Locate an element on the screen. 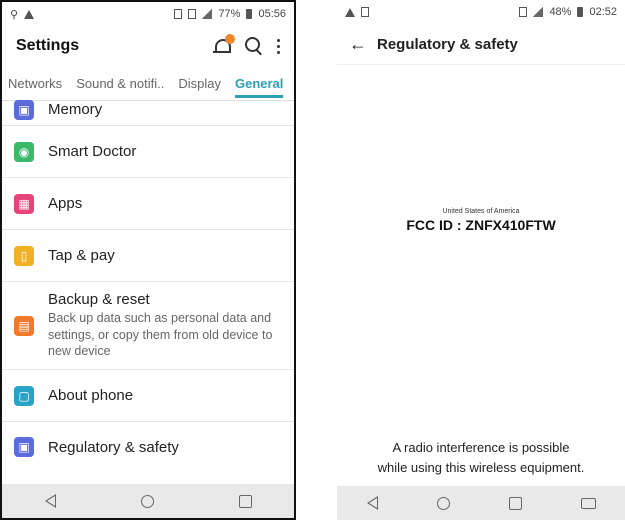 The height and width of the screenshot is (520, 625). page-title: Settings is located at coordinates (48, 45).